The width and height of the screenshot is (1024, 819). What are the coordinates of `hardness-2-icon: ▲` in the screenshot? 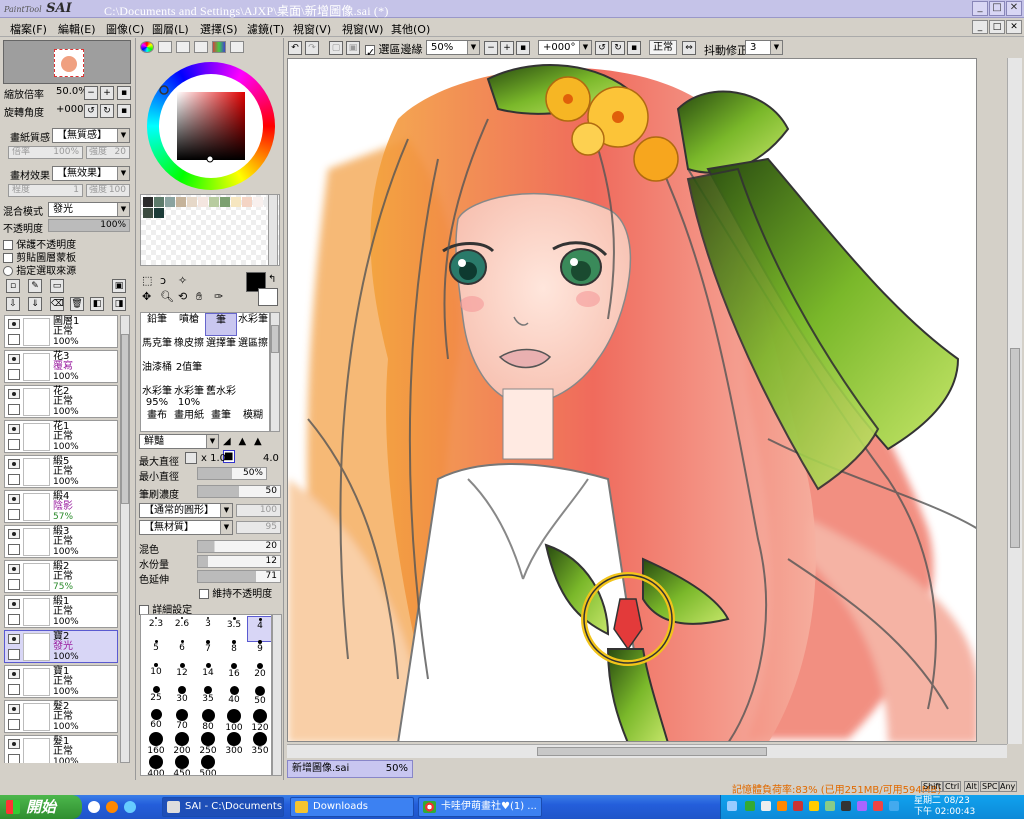 It's located at (245, 442).